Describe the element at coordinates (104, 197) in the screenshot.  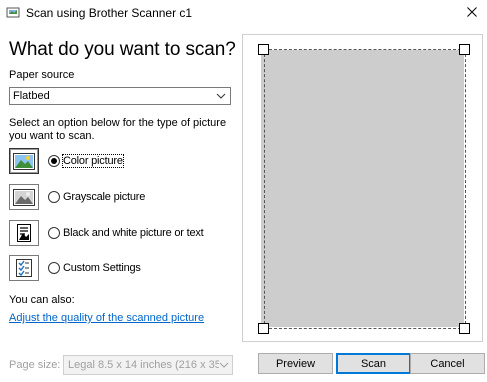
I see `option-label: Grayscale picture` at that location.